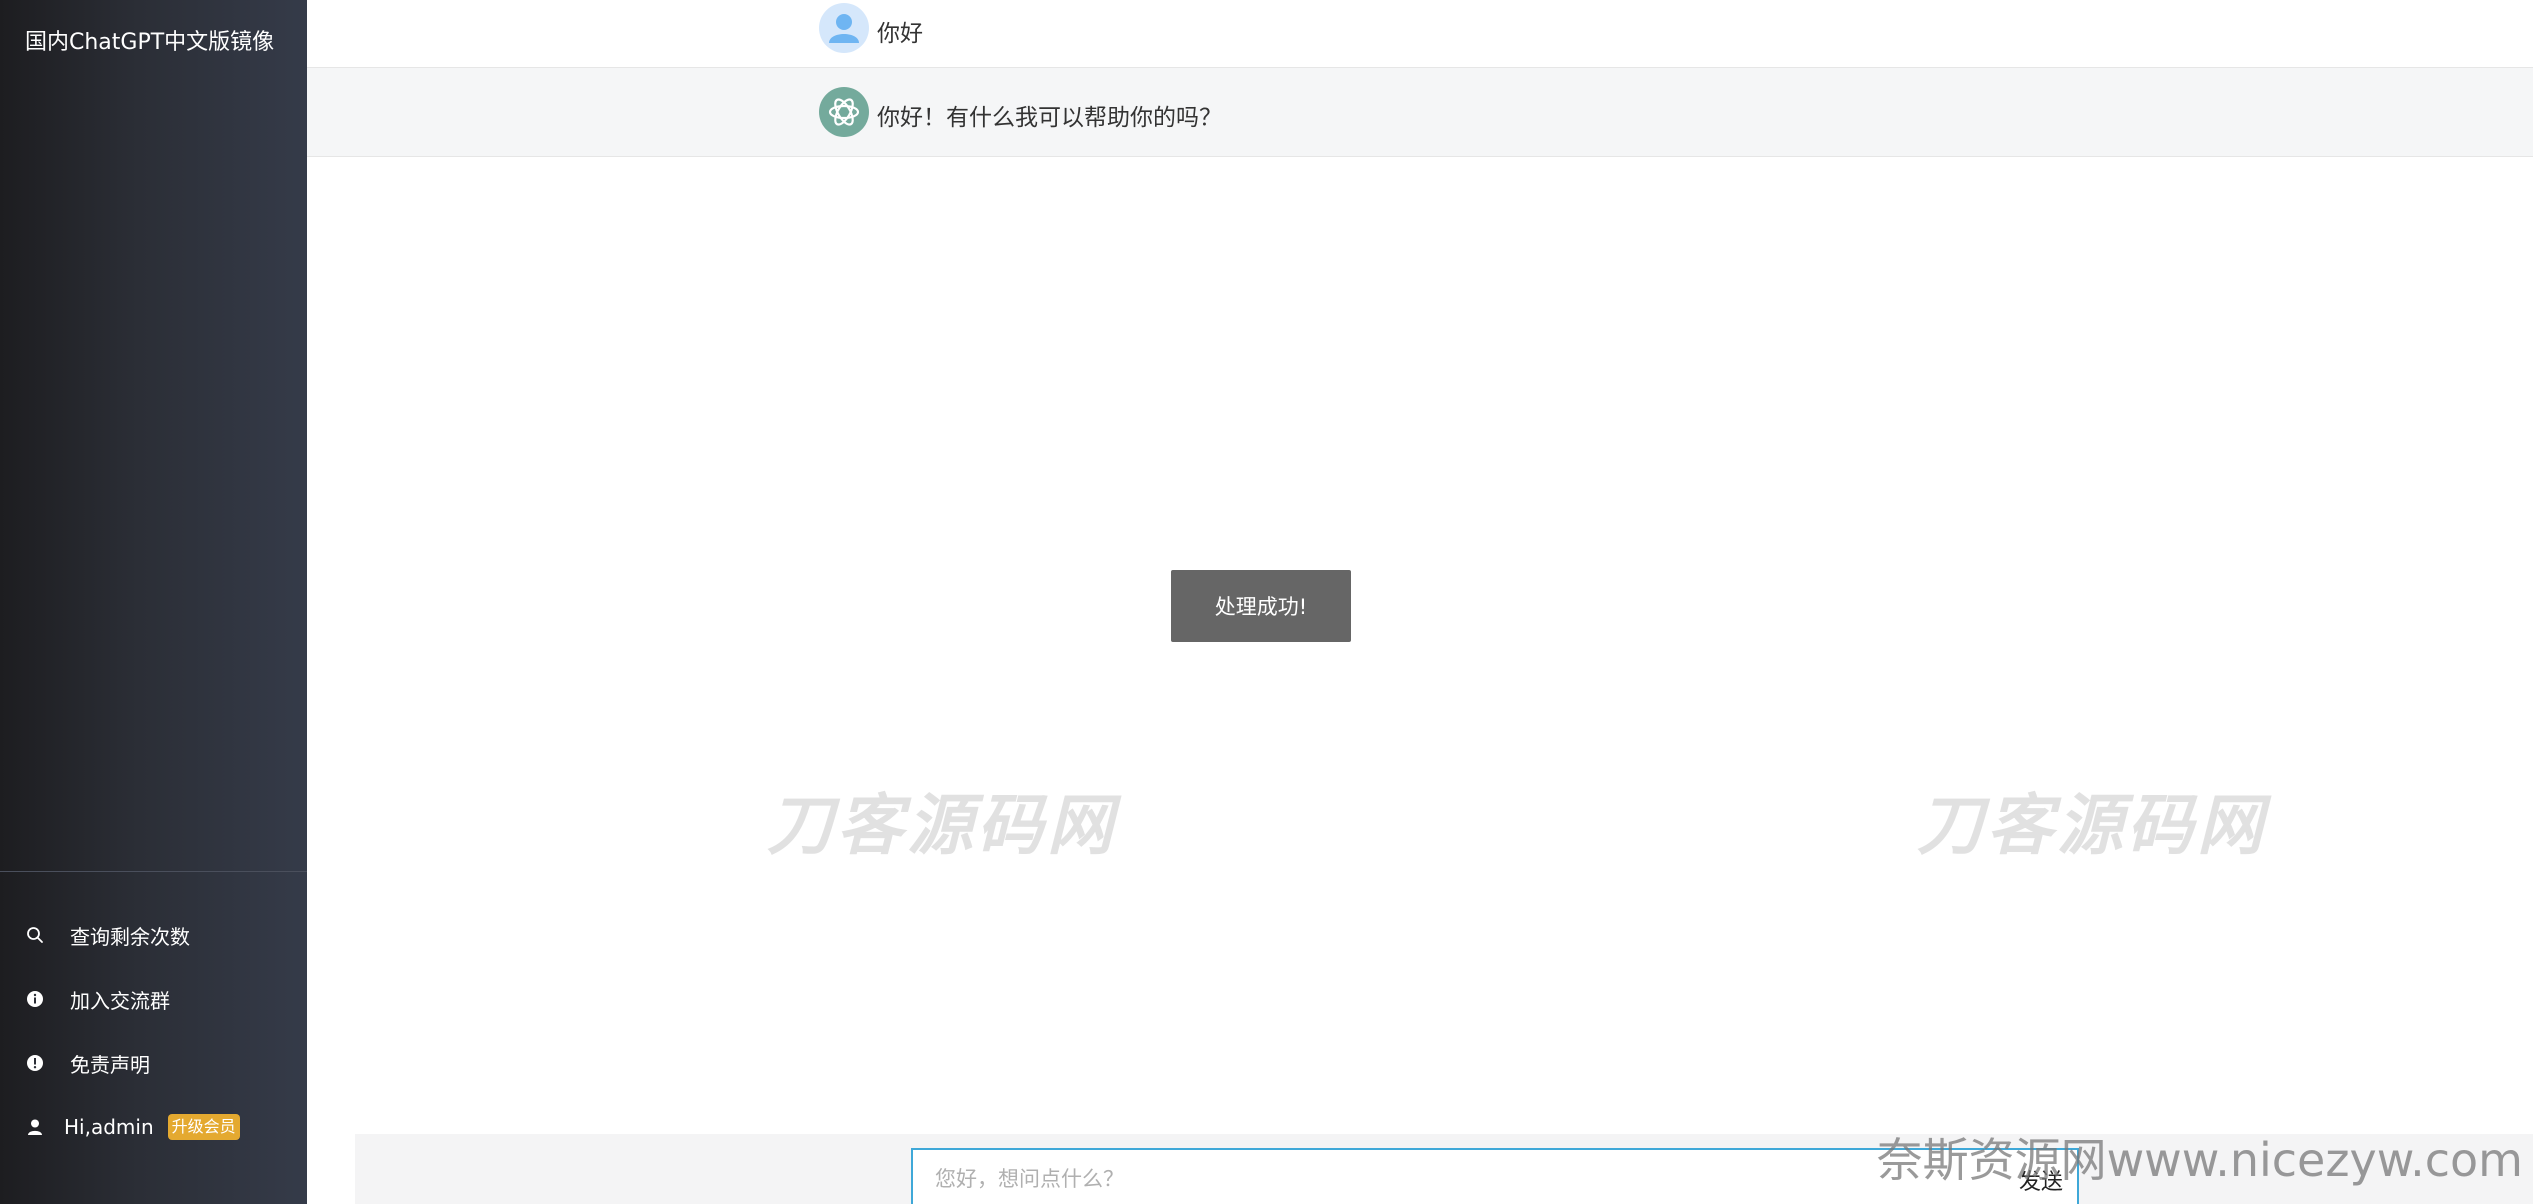 The height and width of the screenshot is (1204, 2533). I want to click on search-icon, so click(35, 935).